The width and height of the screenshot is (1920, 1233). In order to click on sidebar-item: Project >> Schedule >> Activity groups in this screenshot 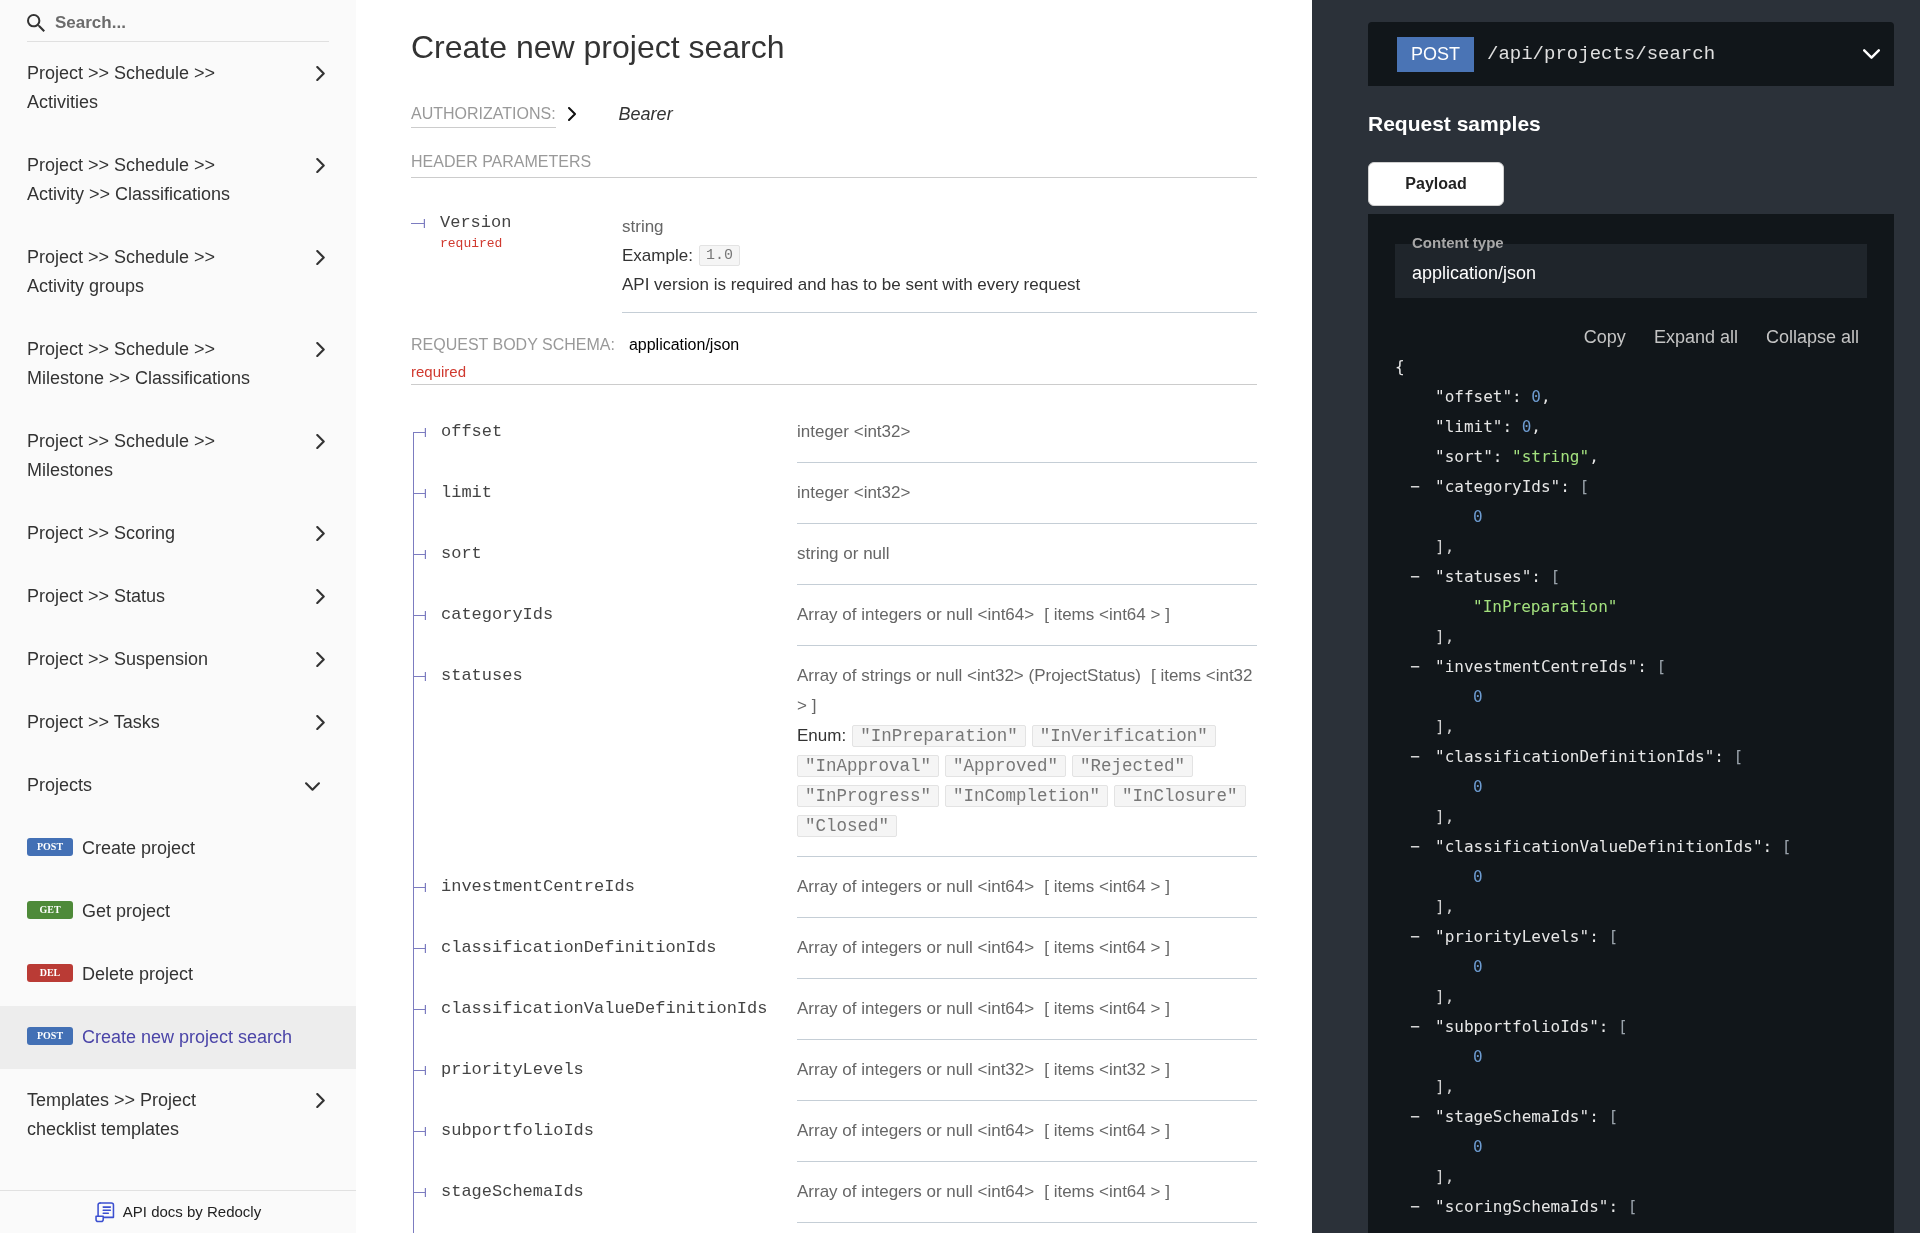, I will do `click(178, 272)`.